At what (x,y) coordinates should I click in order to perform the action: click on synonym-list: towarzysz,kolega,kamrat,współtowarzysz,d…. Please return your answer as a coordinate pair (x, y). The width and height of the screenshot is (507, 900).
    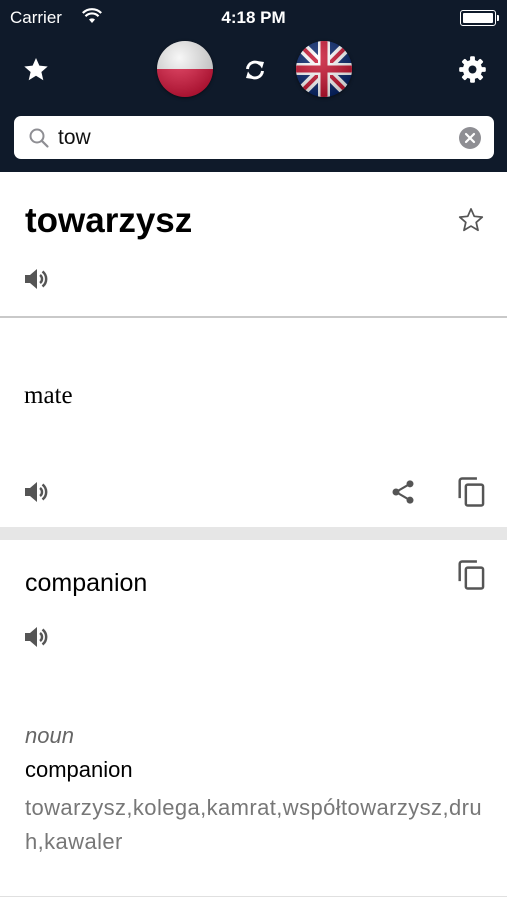
    Looking at the image, I should click on (253, 824).